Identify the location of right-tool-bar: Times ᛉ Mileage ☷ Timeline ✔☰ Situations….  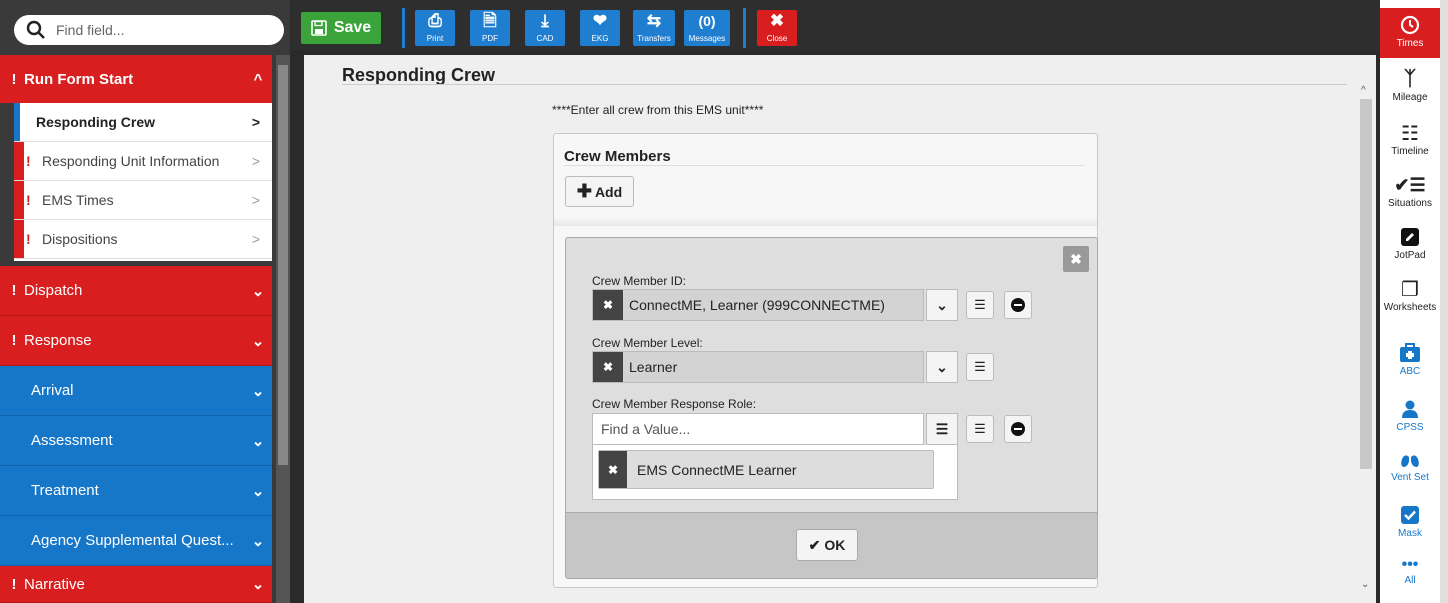
(1414, 301).